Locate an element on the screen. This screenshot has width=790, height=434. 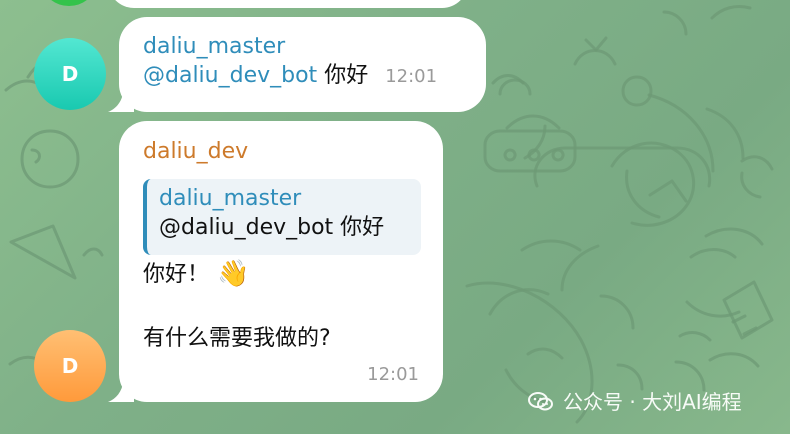
watermark-text: 公众号 · 大刘AI编程 is located at coordinates (652, 402).